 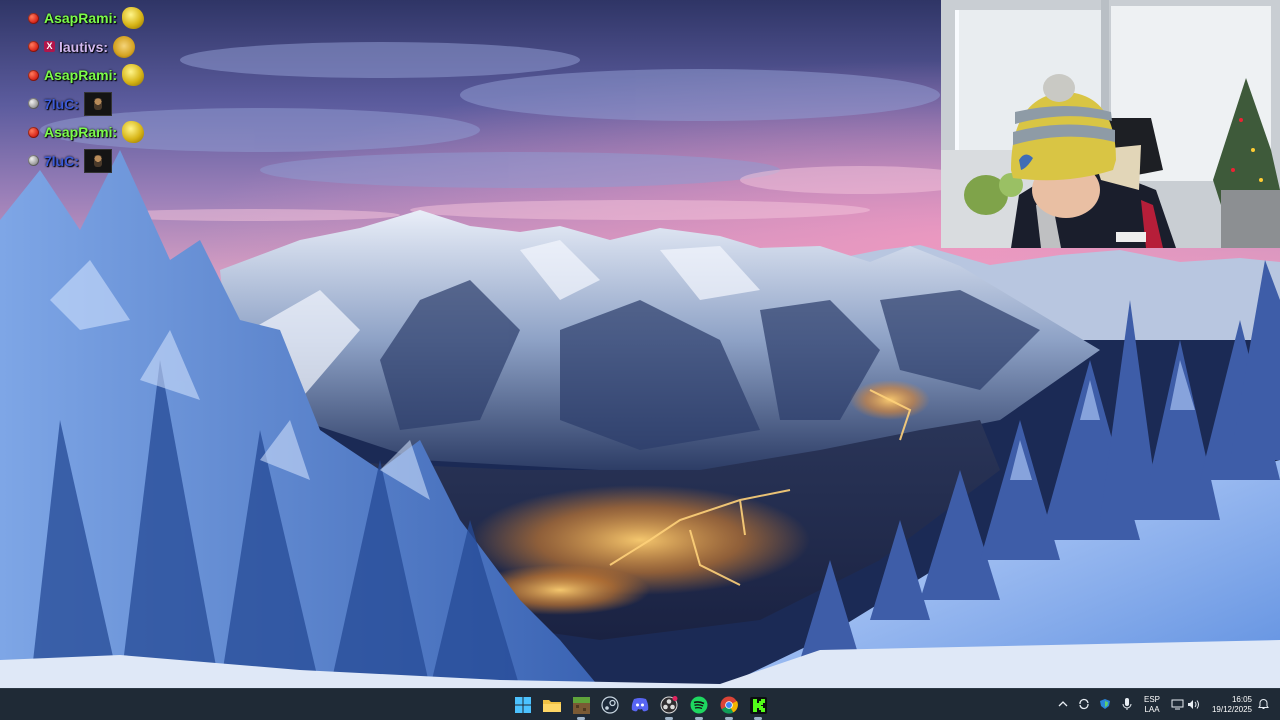 What do you see at coordinates (49, 47) in the screenshot?
I see `subscriber-badge-icon: X` at bounding box center [49, 47].